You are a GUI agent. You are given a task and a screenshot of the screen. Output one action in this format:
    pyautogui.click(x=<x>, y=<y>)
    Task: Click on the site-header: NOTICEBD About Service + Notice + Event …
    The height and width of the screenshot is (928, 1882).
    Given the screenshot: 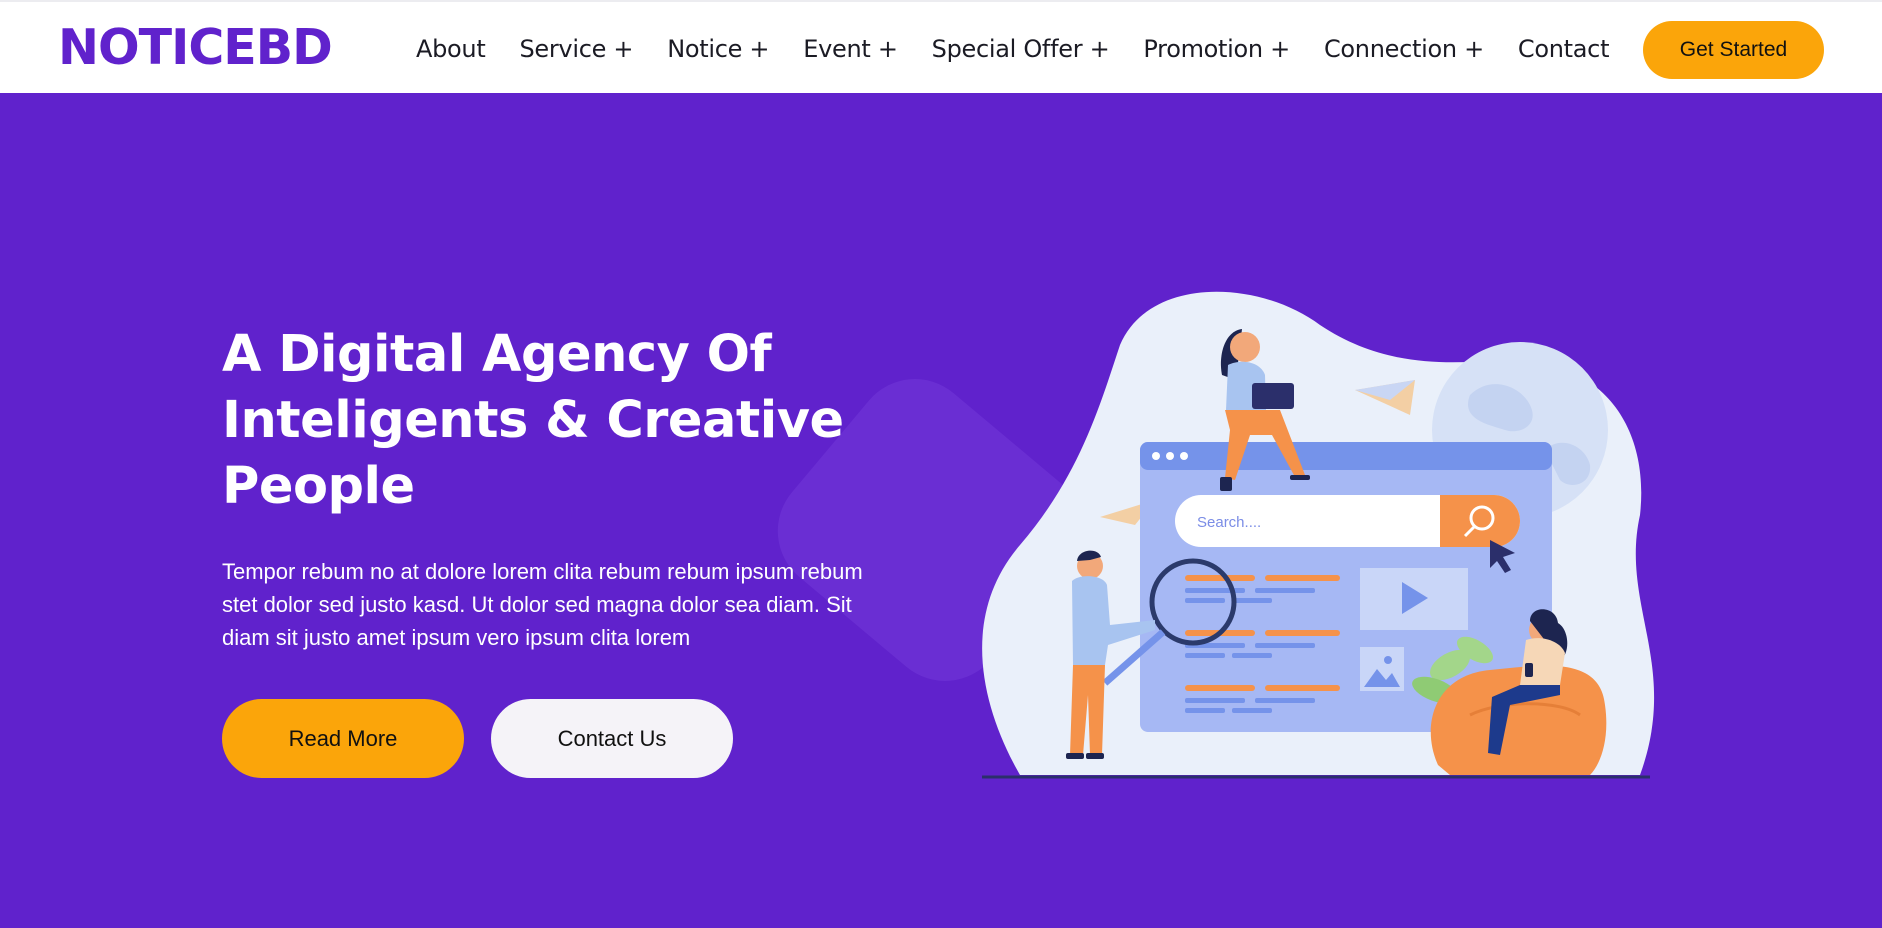 What is the action you would take?
    pyautogui.click(x=941, y=46)
    